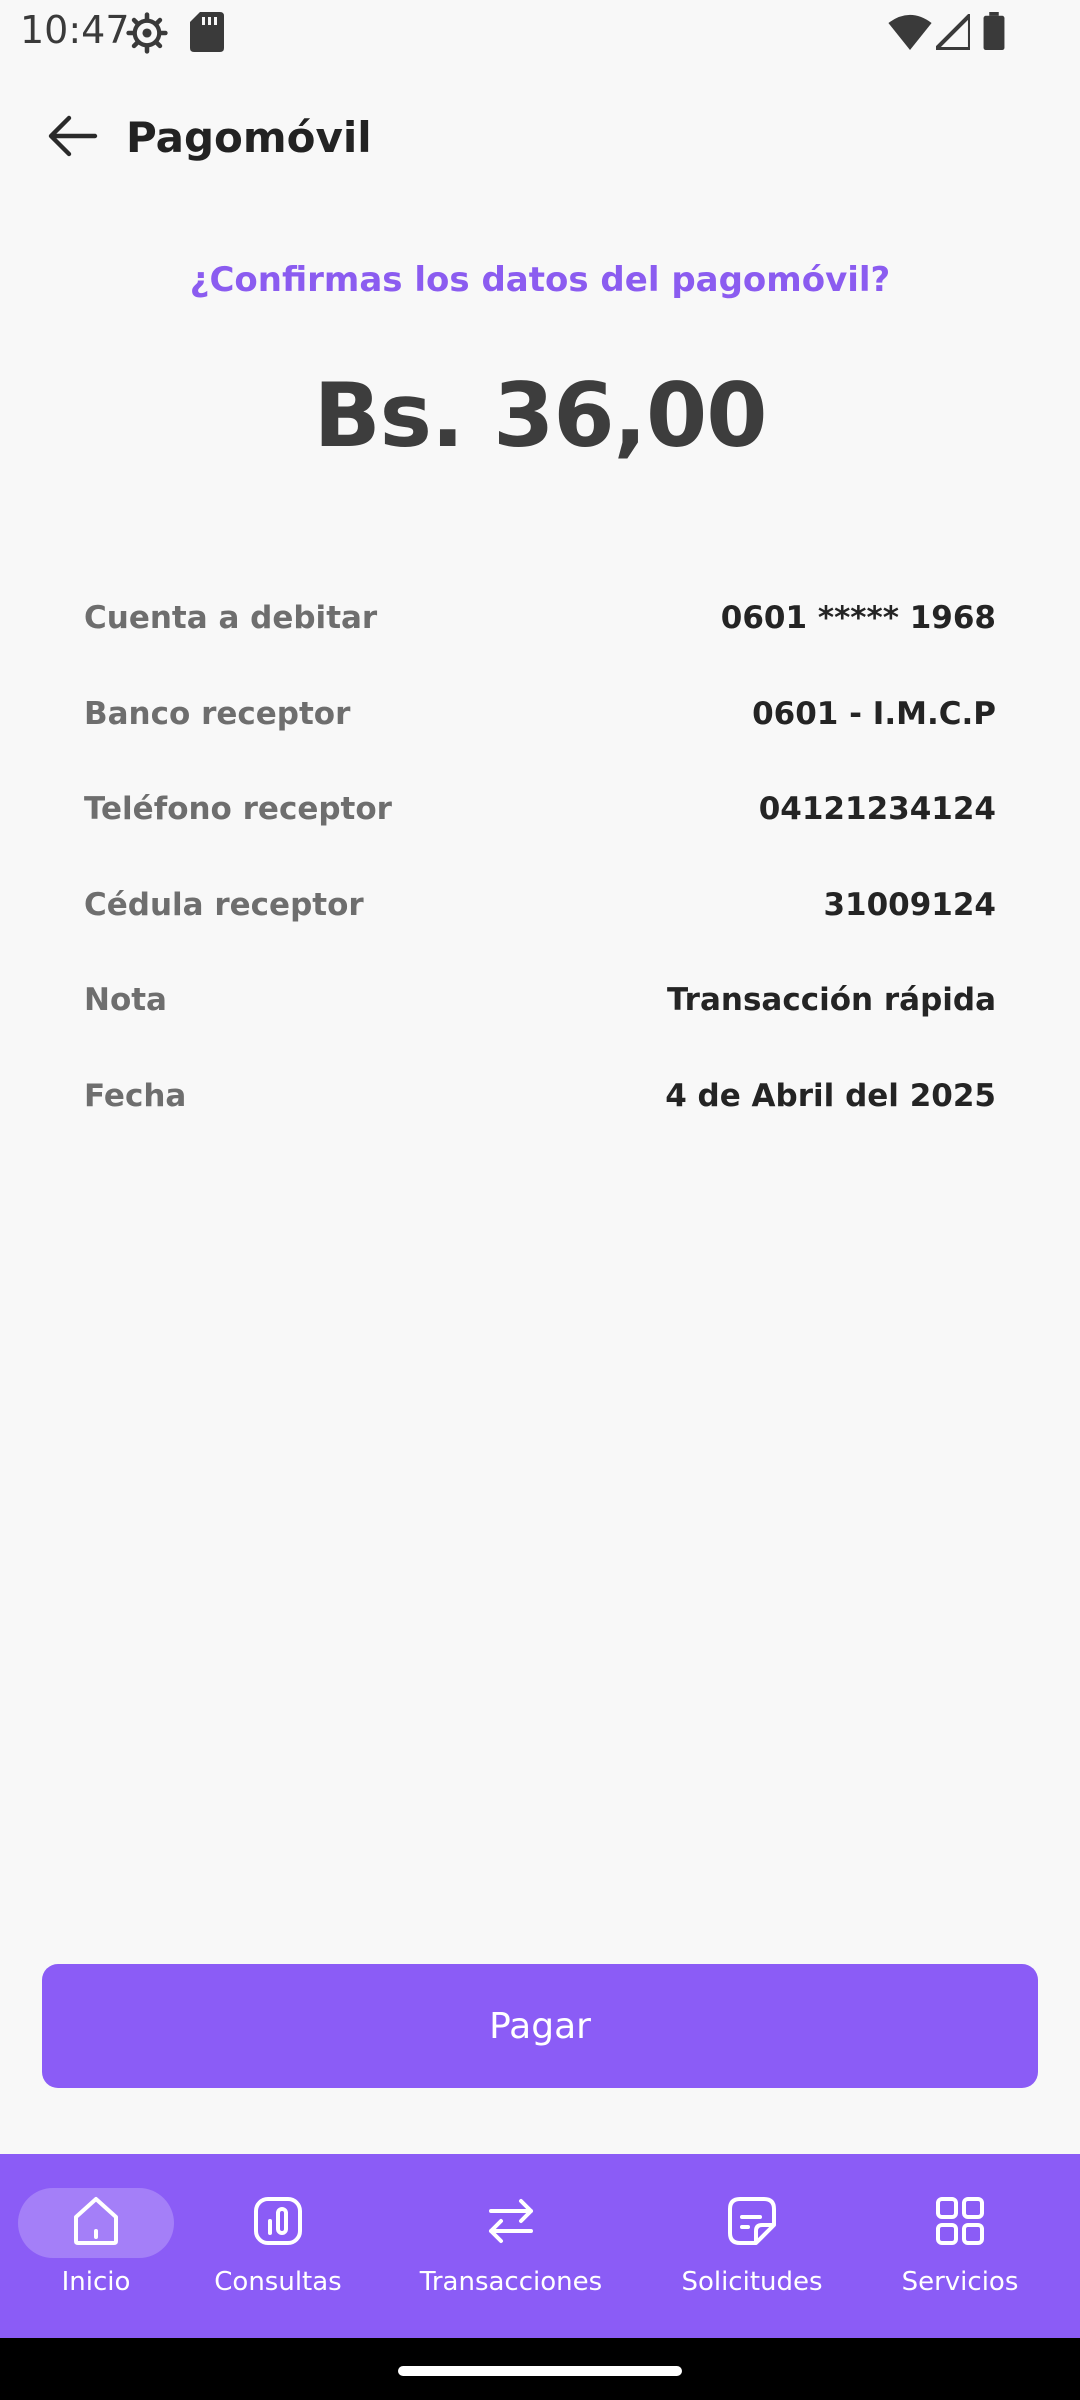 This screenshot has width=1080, height=2400. I want to click on detail-row-note: Nota Transacción rápida, so click(540, 1020).